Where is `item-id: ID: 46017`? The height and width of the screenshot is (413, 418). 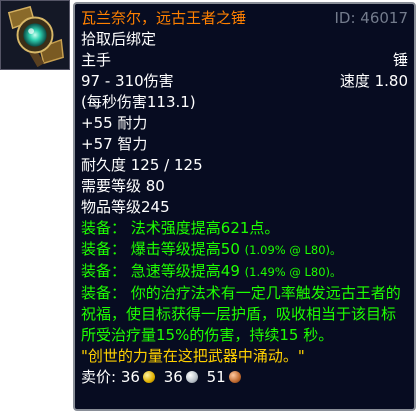
item-id: ID: 46017 is located at coordinates (371, 18).